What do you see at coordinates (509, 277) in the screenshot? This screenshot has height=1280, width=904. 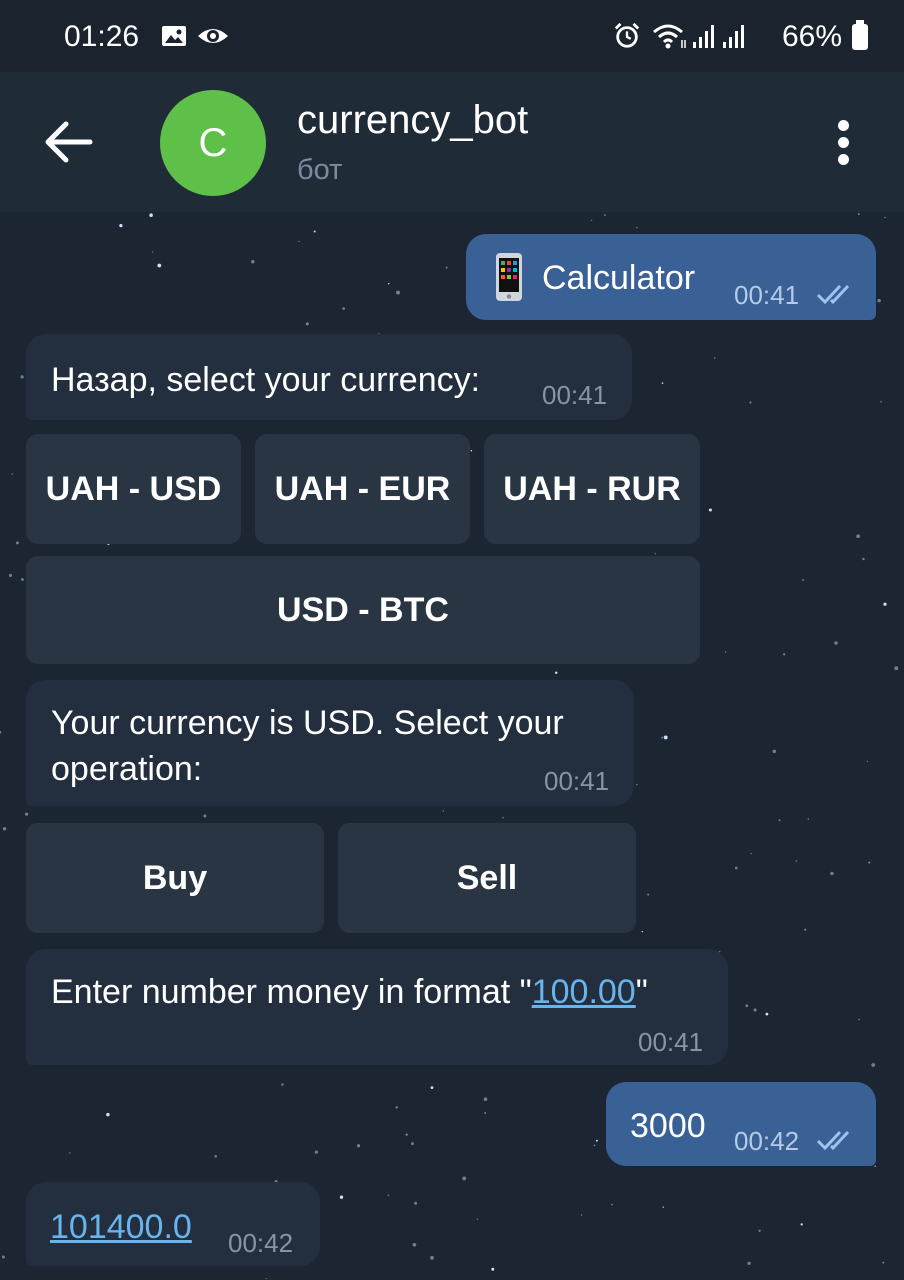 I see `mobile-phone-icon` at bounding box center [509, 277].